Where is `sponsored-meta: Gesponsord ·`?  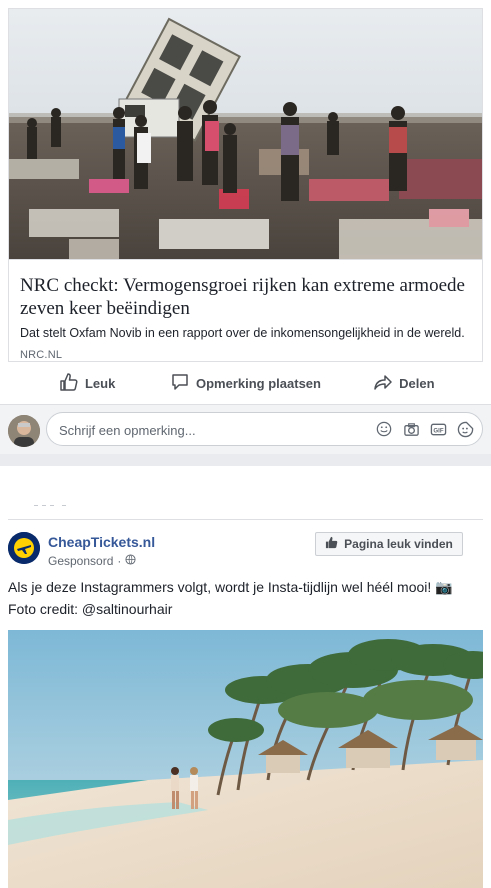
sponsored-meta: Gesponsord · is located at coordinates (92, 561).